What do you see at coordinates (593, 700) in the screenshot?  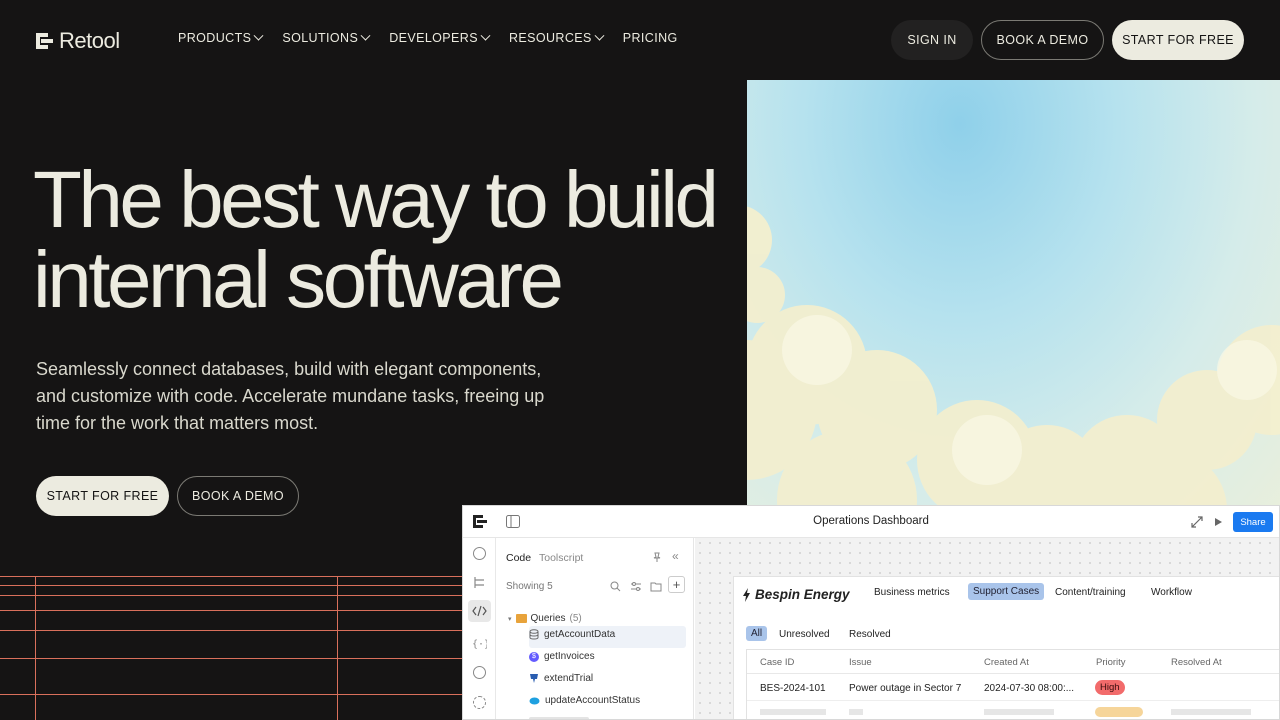 I see `query-name: updateAccountStatus` at bounding box center [593, 700].